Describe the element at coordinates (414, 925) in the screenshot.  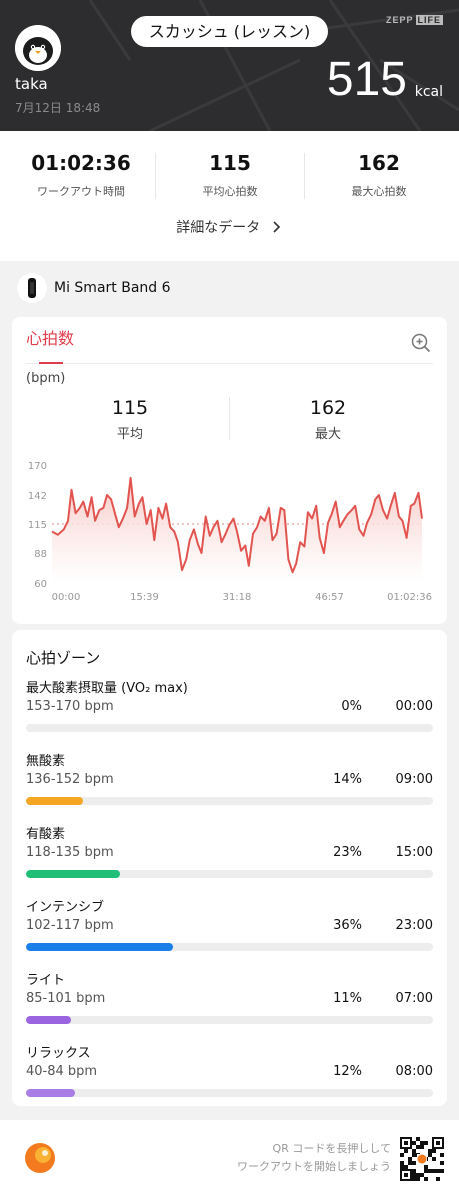
I see `zone-time: 23:00` at that location.